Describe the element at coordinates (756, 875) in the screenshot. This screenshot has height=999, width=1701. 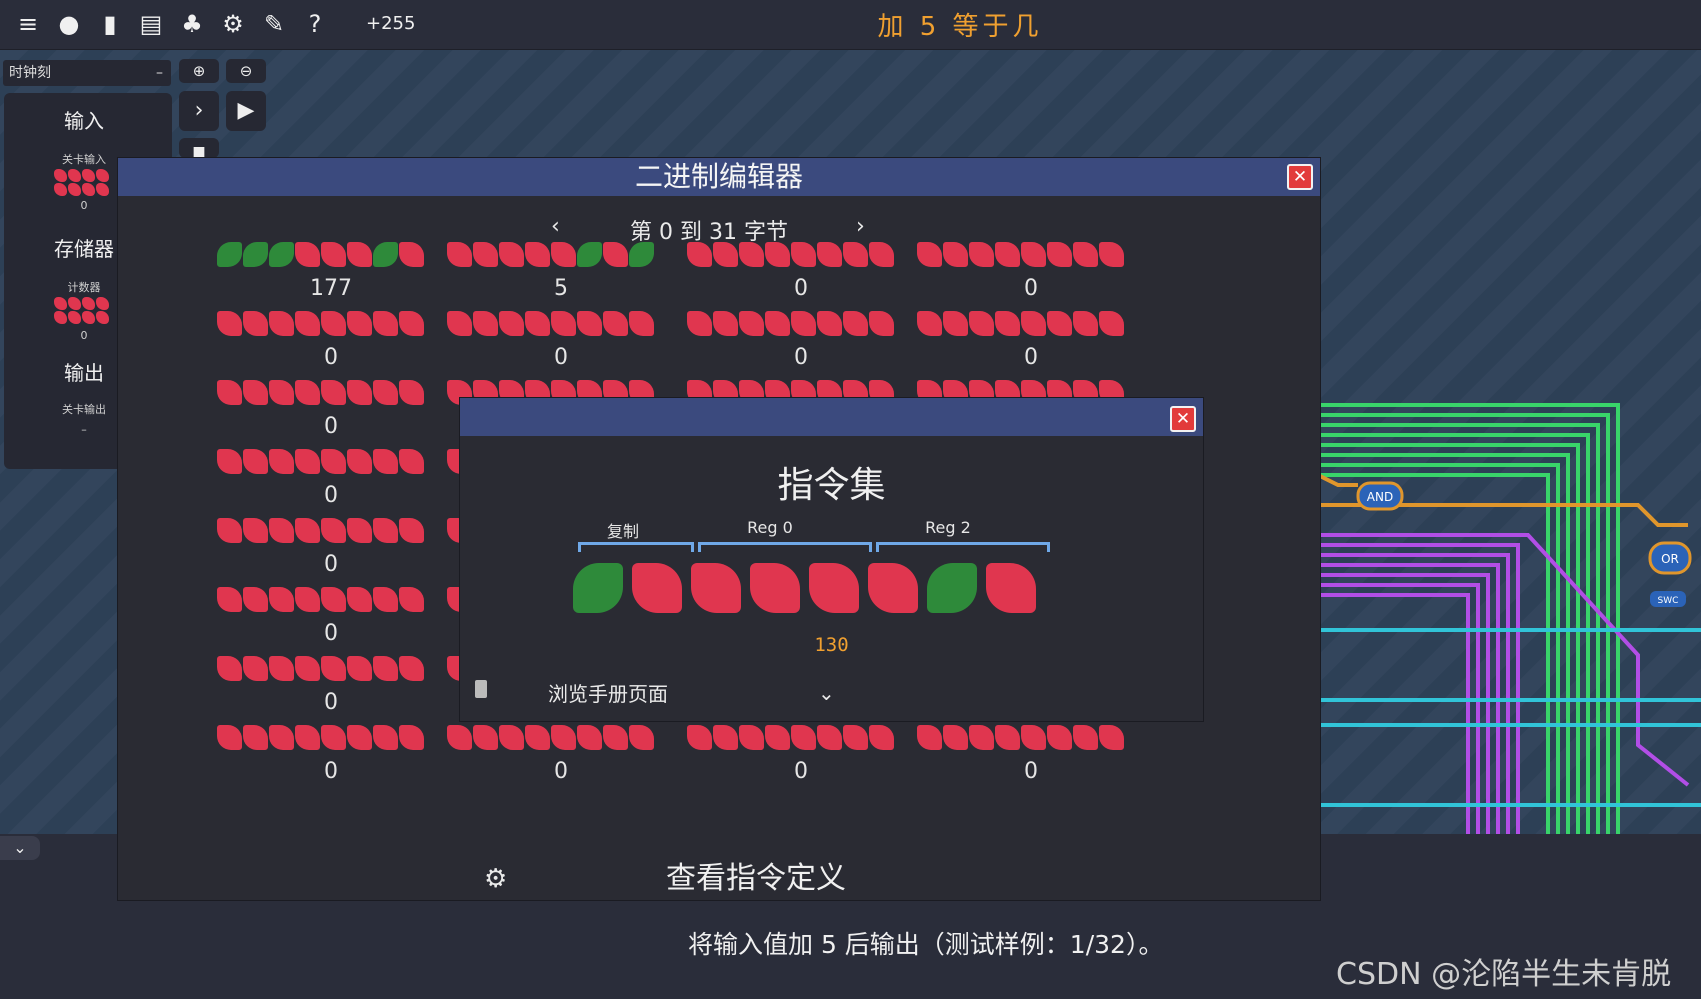
I see `view-definitions-link: 查看指令定义` at that location.